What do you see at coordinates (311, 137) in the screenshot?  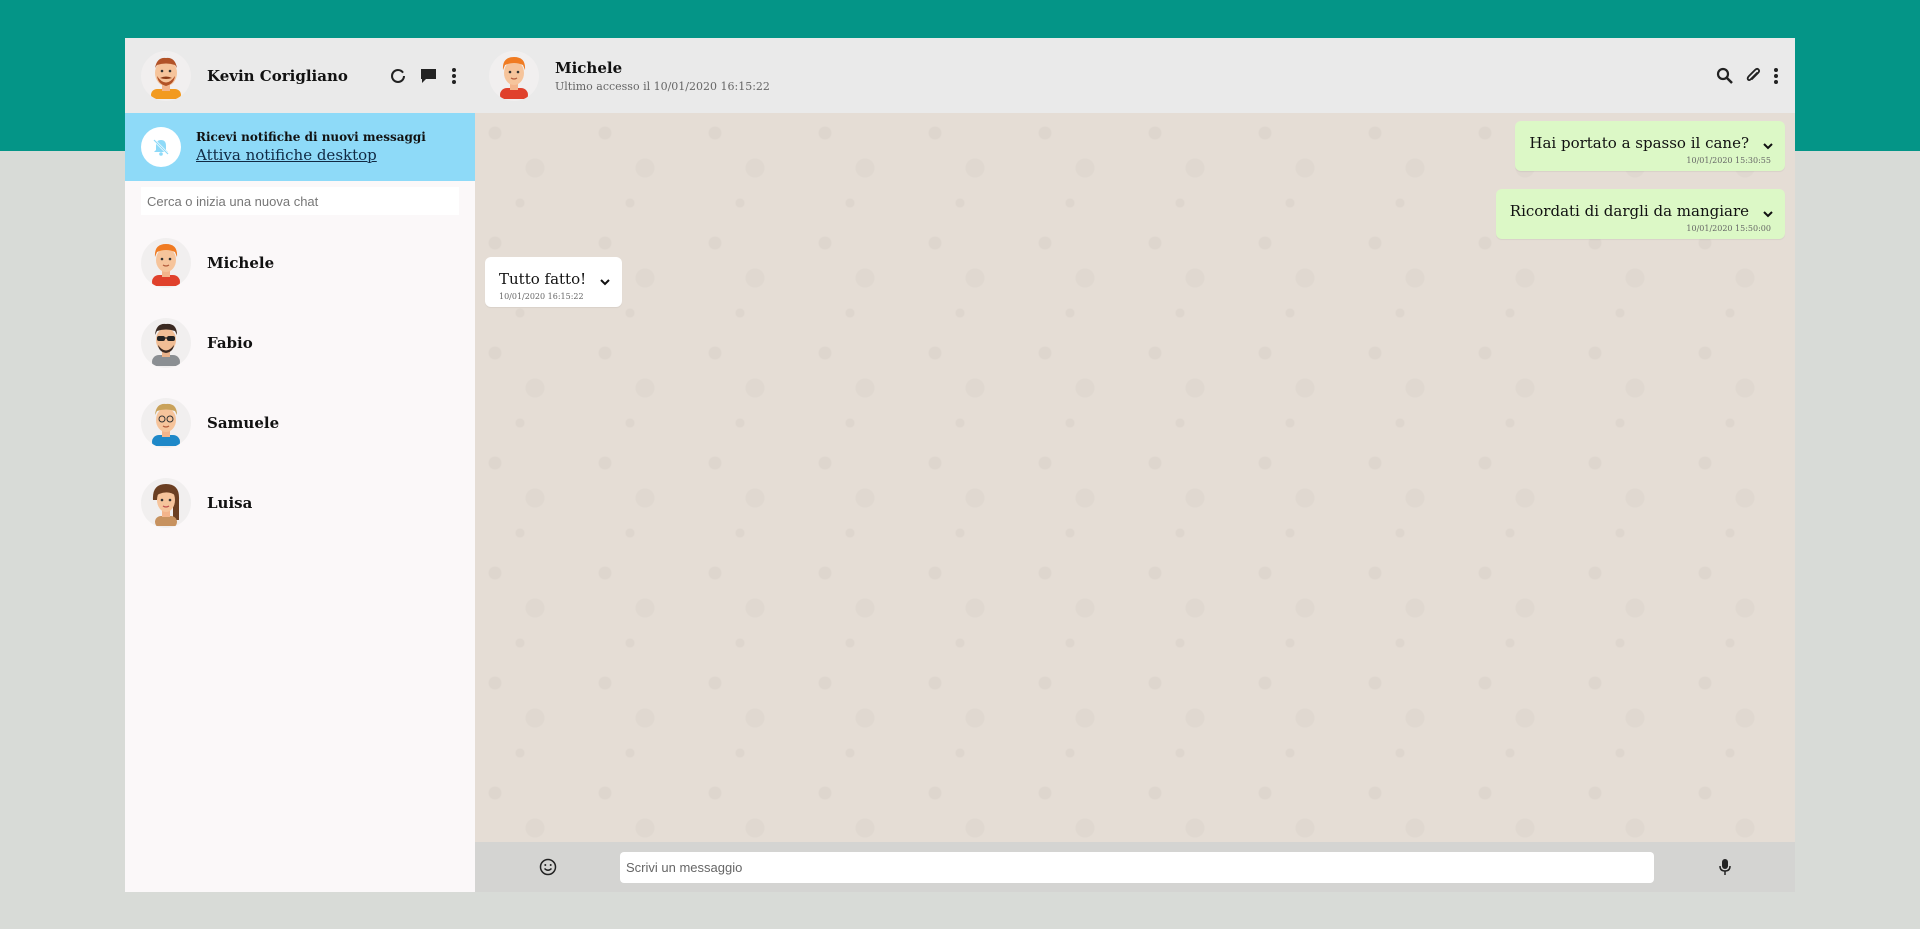 I see `notification-title: Ricevi notifiche di nuovi messaggi` at bounding box center [311, 137].